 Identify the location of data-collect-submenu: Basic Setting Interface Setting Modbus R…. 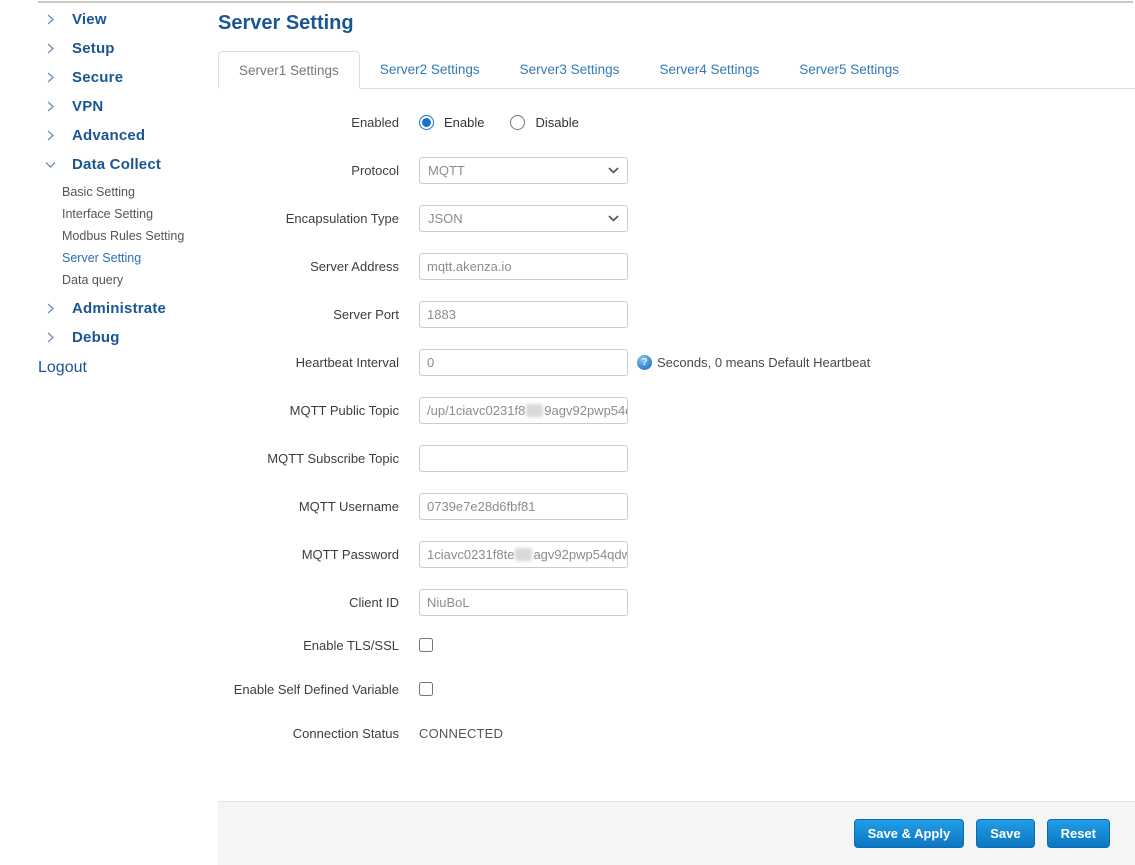
(109, 236).